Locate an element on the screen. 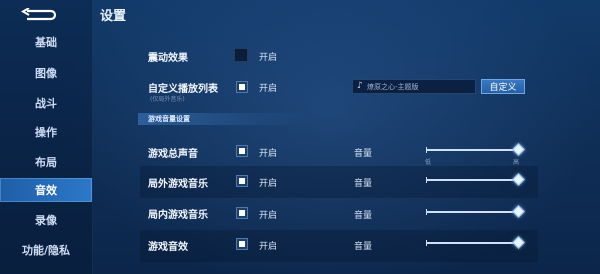 The height and width of the screenshot is (274, 600). music-note-icon: ♪ is located at coordinates (360, 86).